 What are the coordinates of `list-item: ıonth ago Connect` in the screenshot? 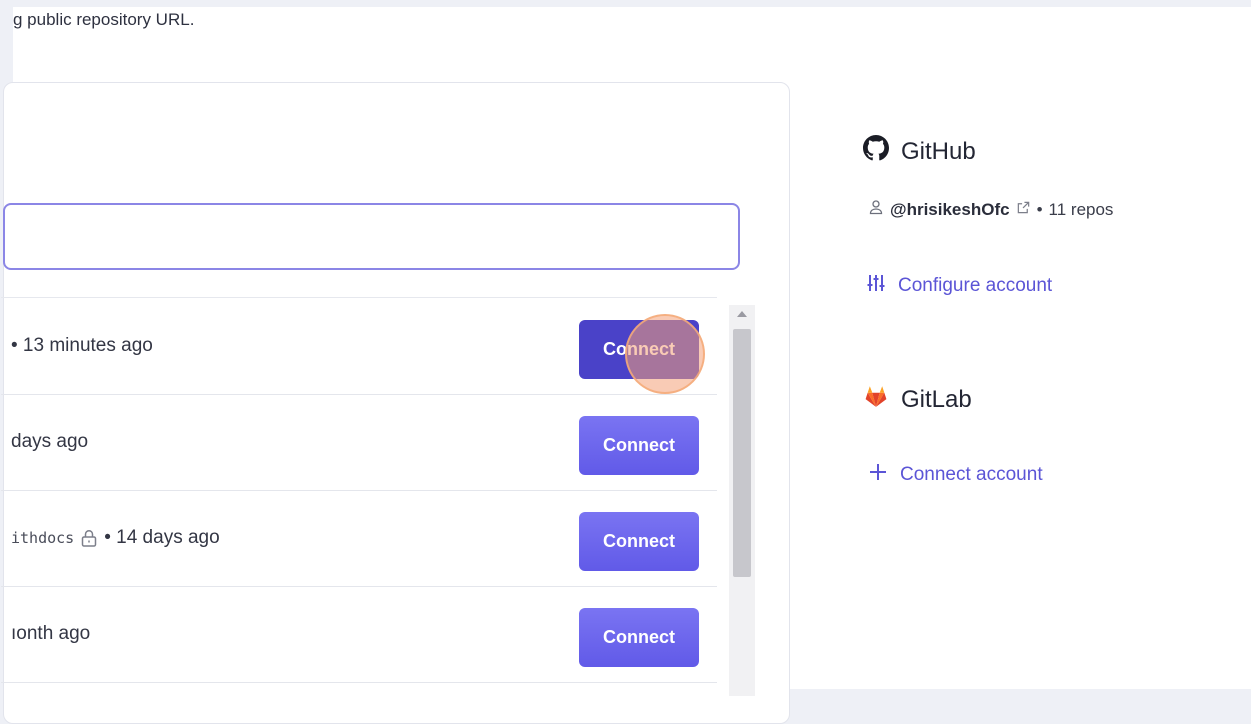 It's located at (359, 634).